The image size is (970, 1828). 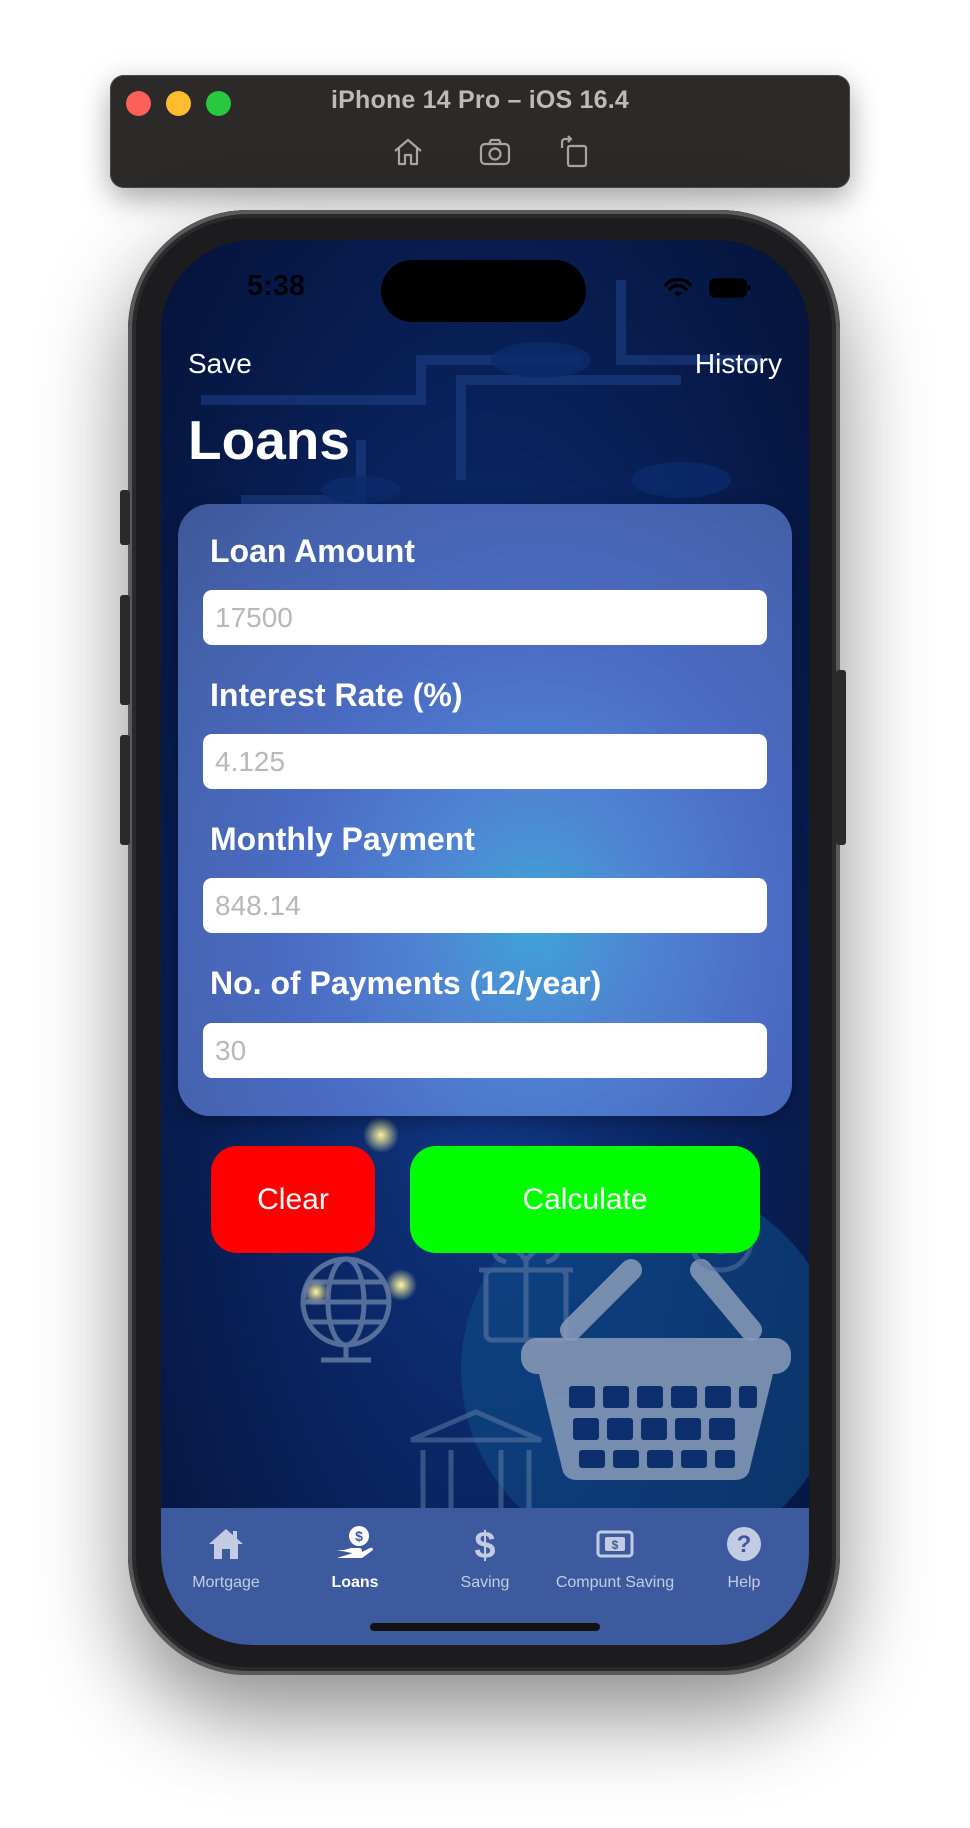 I want to click on save-button: Save, so click(x=220, y=364).